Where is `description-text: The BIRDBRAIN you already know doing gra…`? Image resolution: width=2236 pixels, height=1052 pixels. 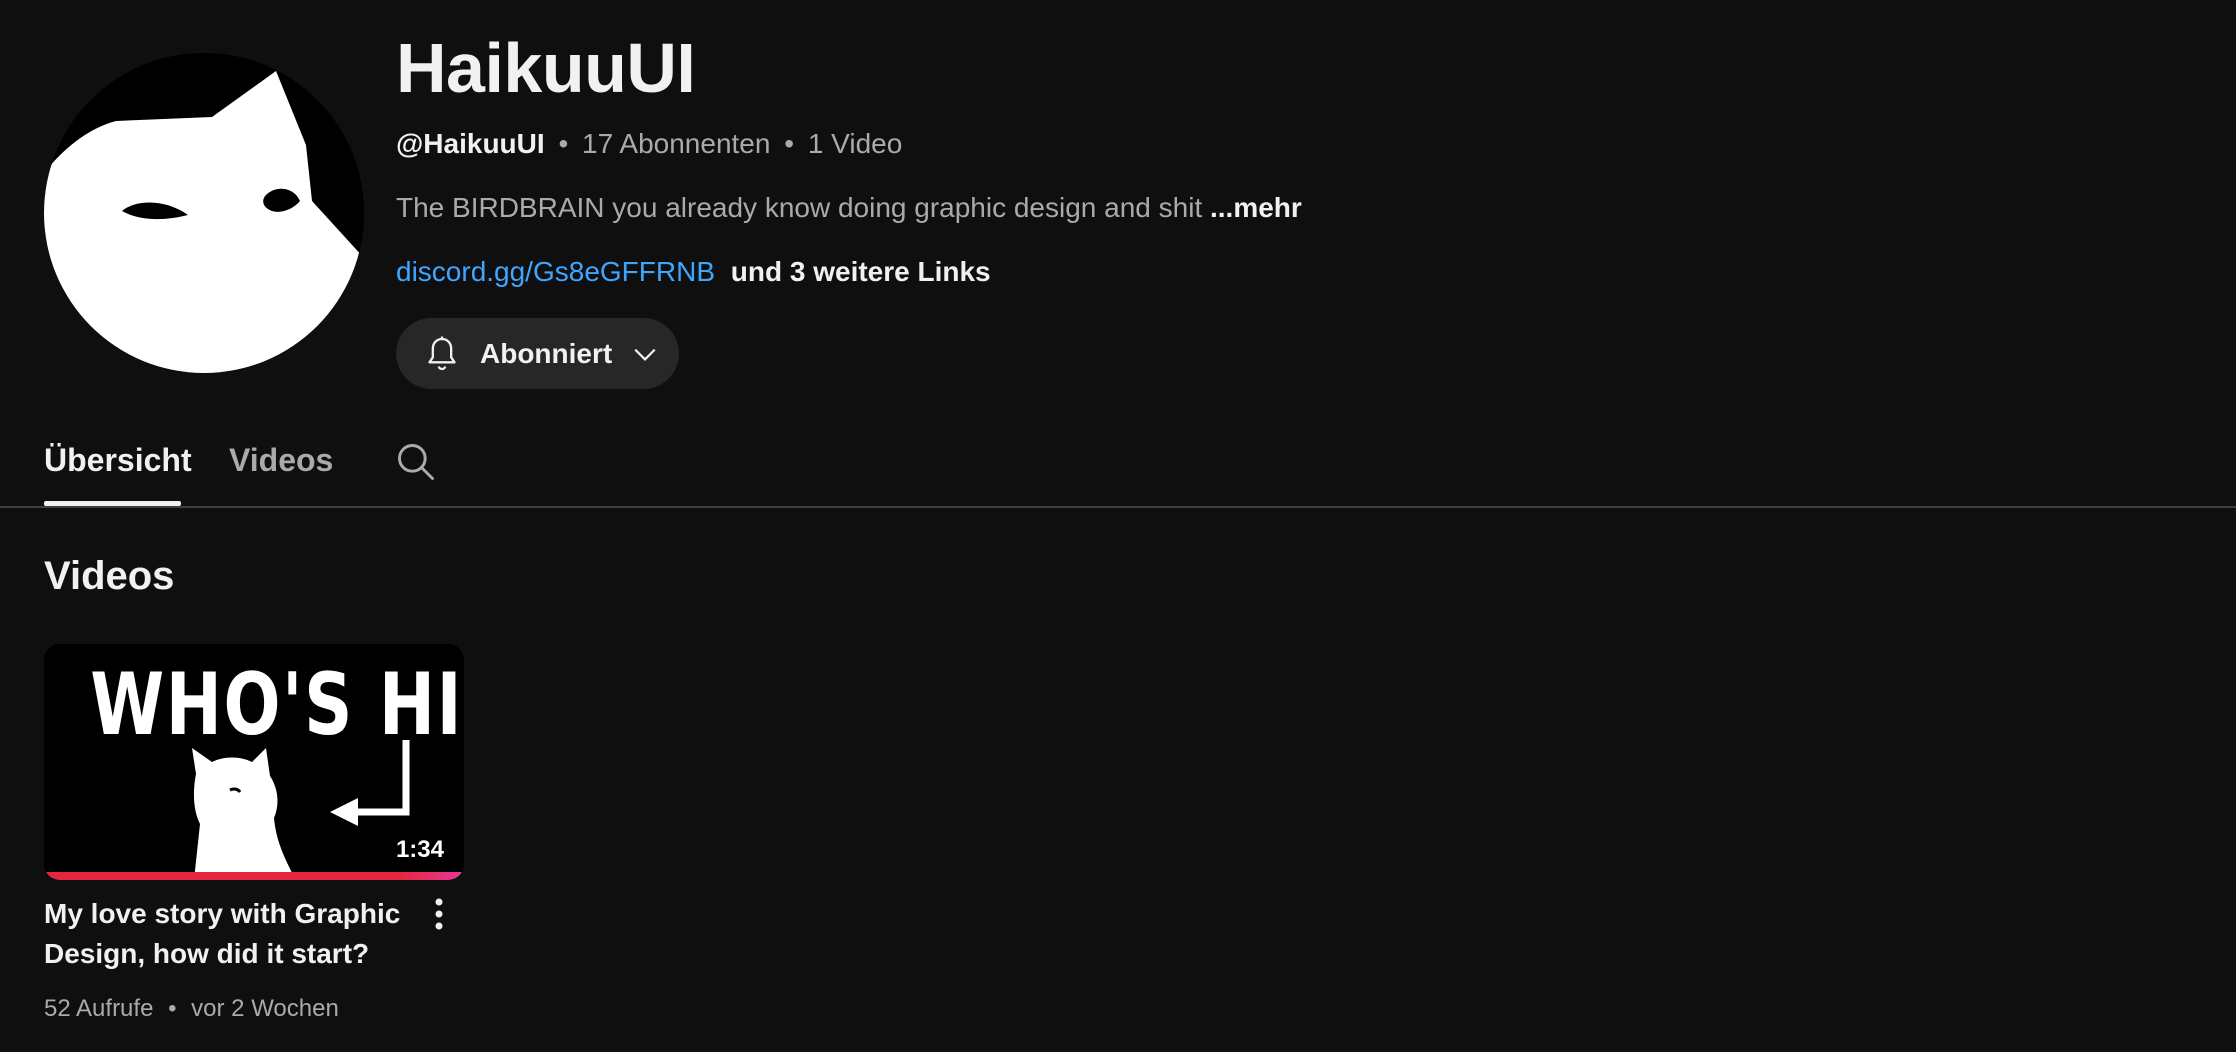
description-text: The BIRDBRAIN you already know doing gra… is located at coordinates (799, 207).